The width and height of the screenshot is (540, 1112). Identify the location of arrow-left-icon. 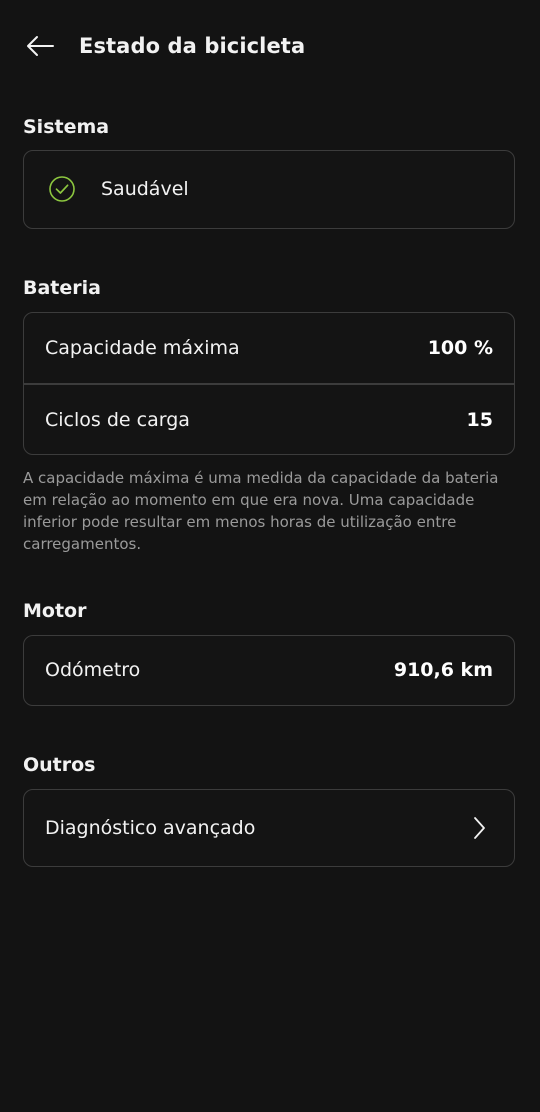
(40, 46).